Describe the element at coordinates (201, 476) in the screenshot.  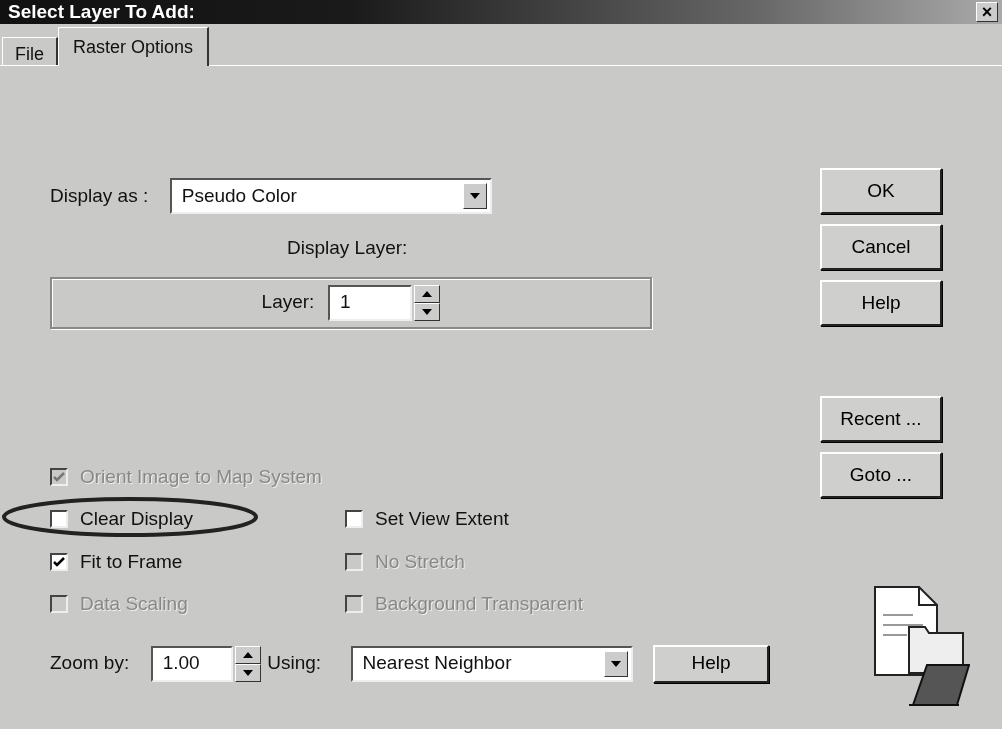
I see `checkbox-label: Orient Image to Map System` at that location.